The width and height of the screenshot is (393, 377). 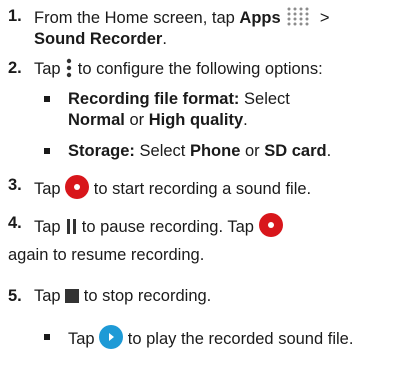 What do you see at coordinates (15, 68) in the screenshot?
I see `step-number: 2.` at bounding box center [15, 68].